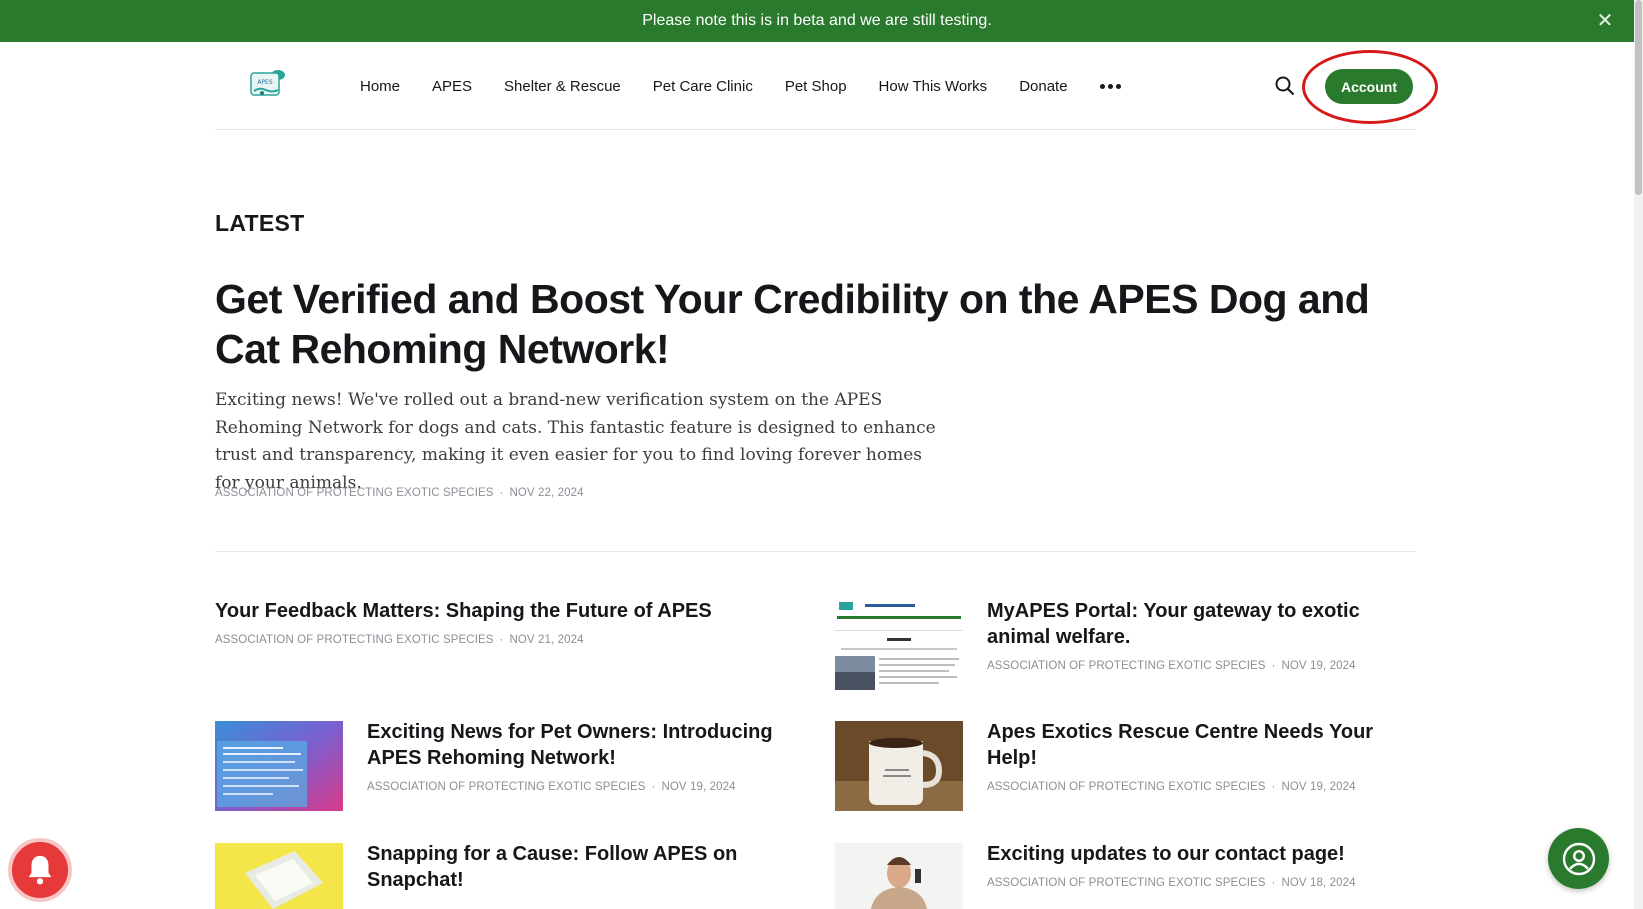 This screenshot has height=909, width=1643. I want to click on nav-shelter-rescue: Shelter & Rescue, so click(562, 86).